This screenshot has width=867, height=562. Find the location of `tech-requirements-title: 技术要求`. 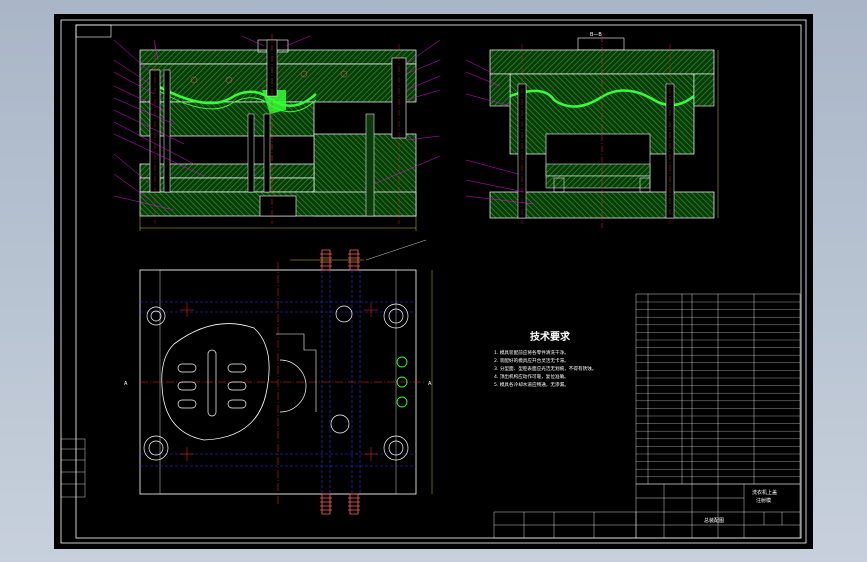

tech-requirements-title: 技术要求 is located at coordinates (550, 336).